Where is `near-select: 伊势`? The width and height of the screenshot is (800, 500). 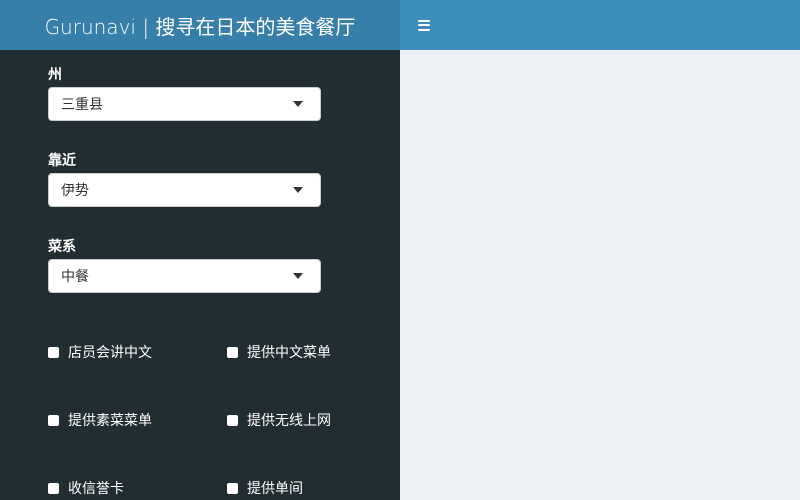
near-select: 伊势 is located at coordinates (184, 190).